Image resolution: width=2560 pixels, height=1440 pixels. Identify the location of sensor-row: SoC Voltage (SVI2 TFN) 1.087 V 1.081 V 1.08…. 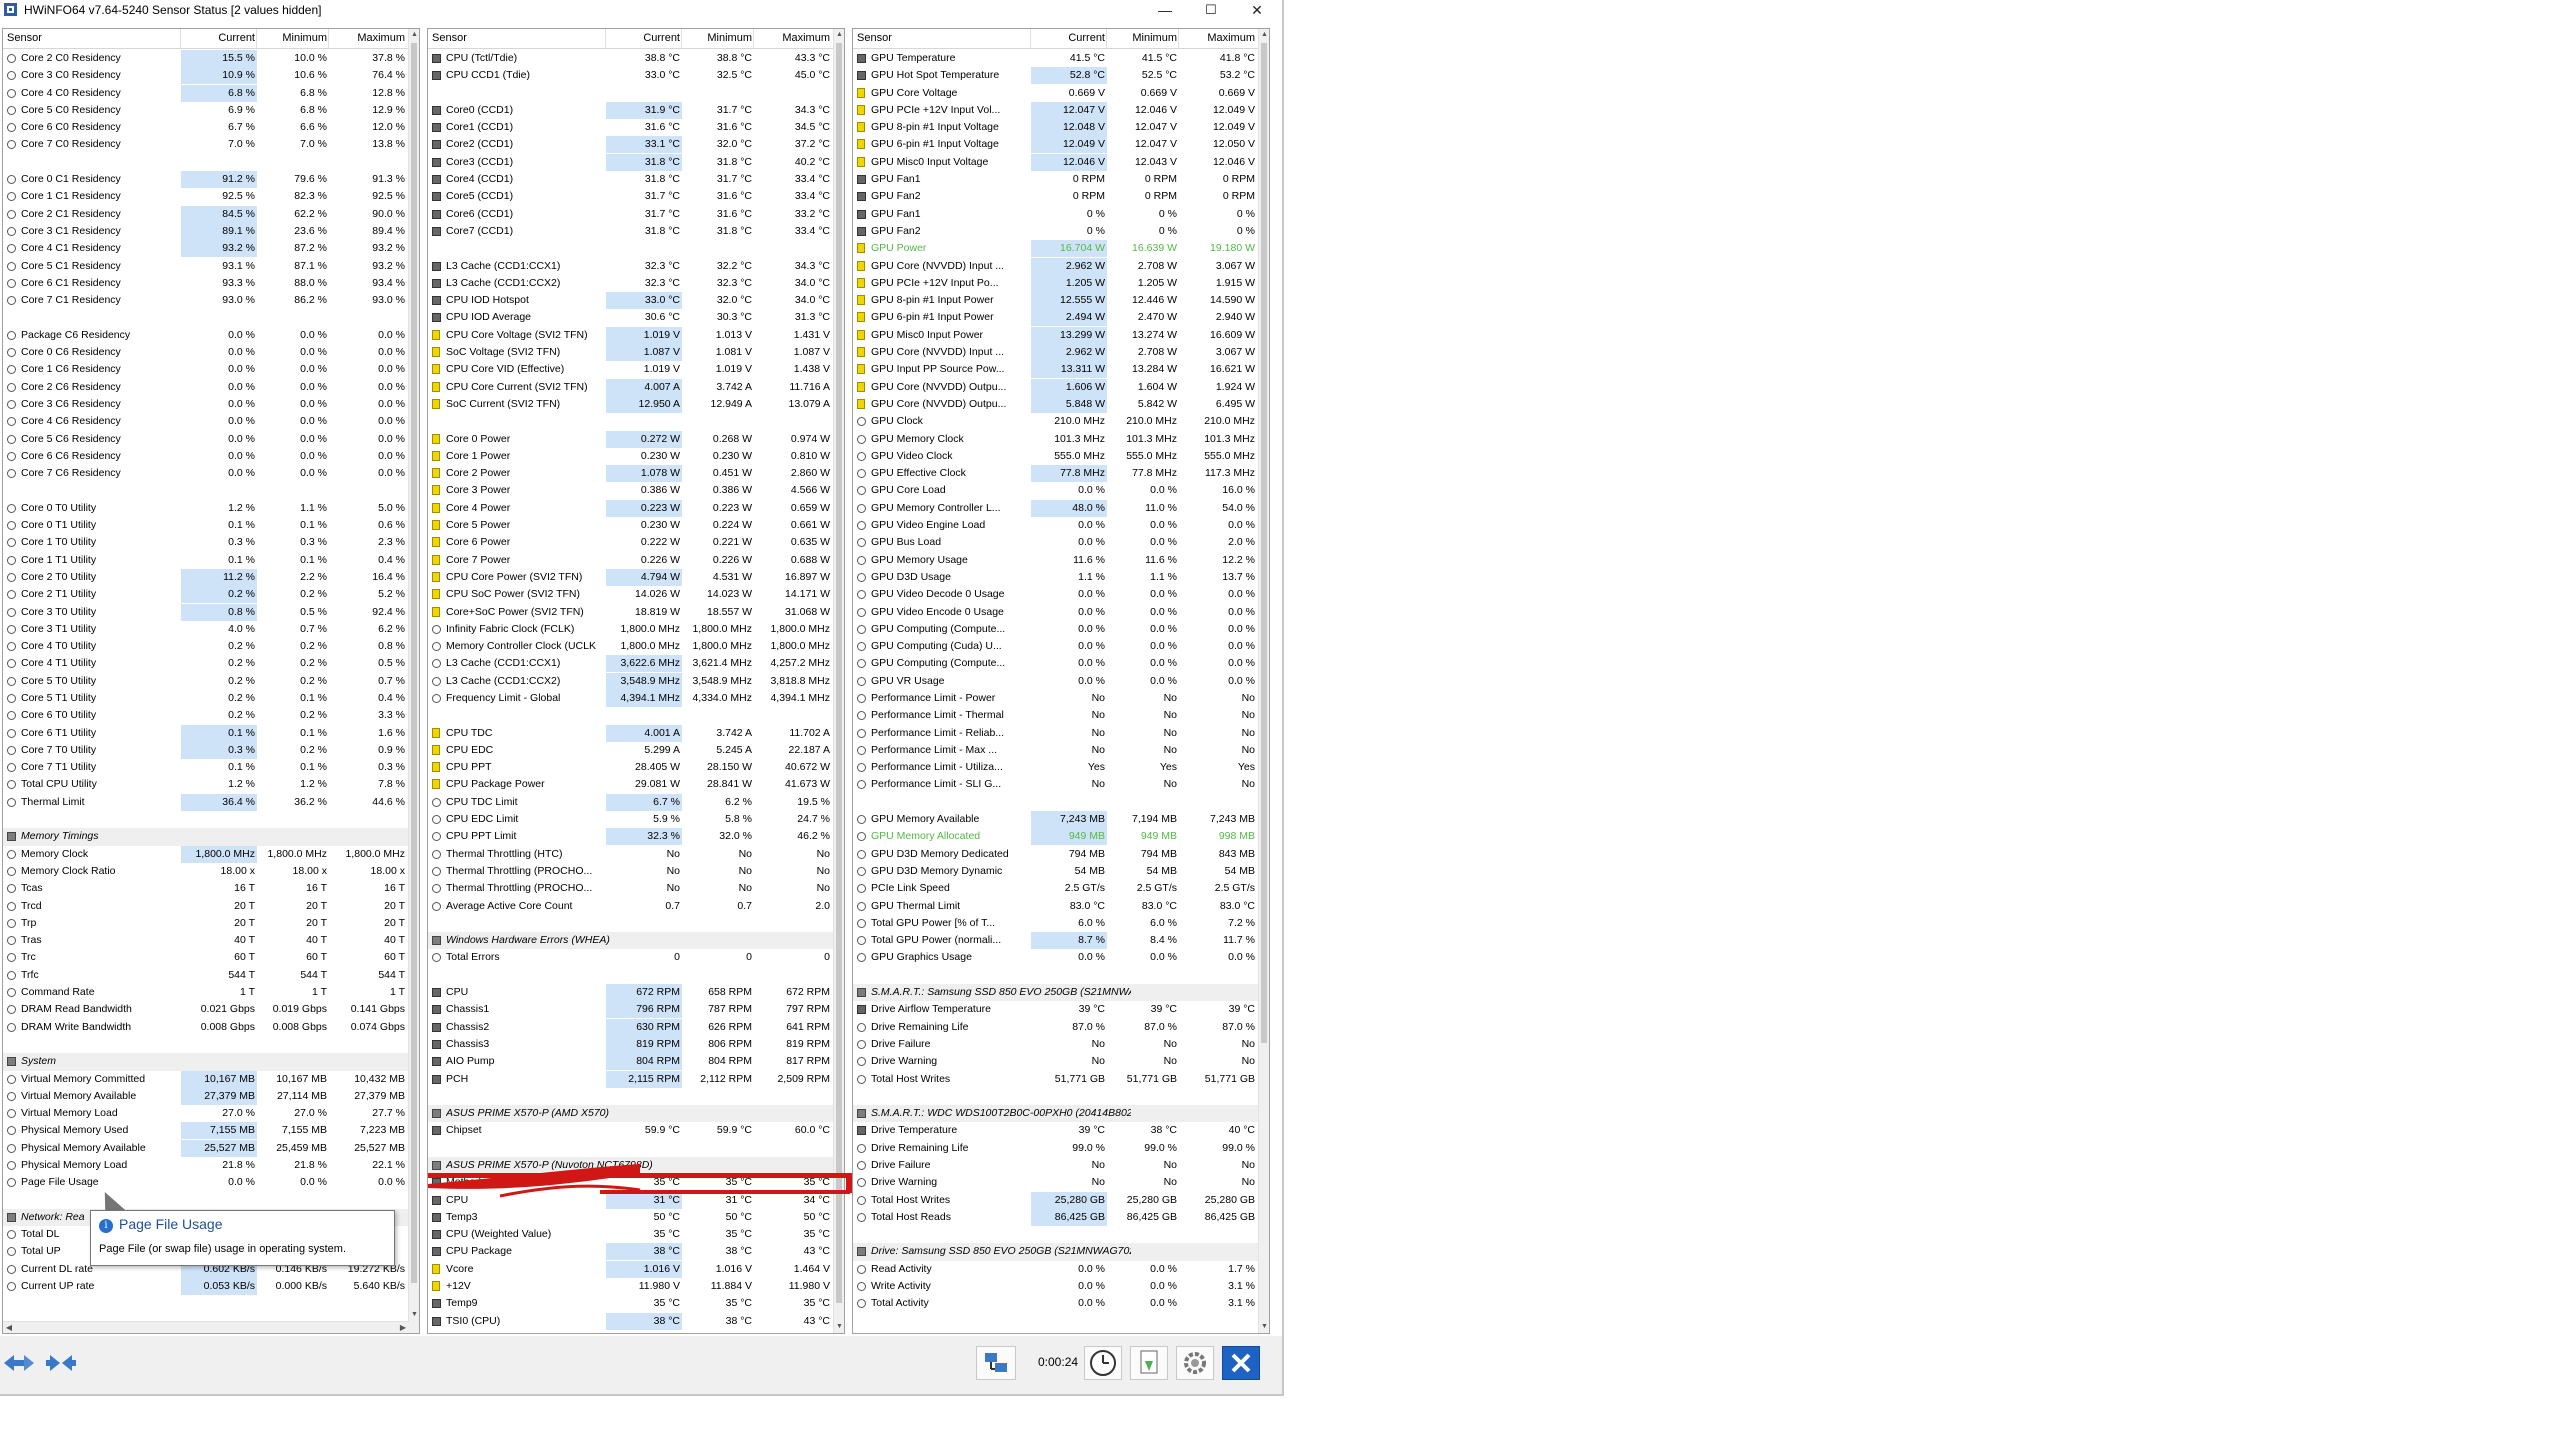
(631, 353).